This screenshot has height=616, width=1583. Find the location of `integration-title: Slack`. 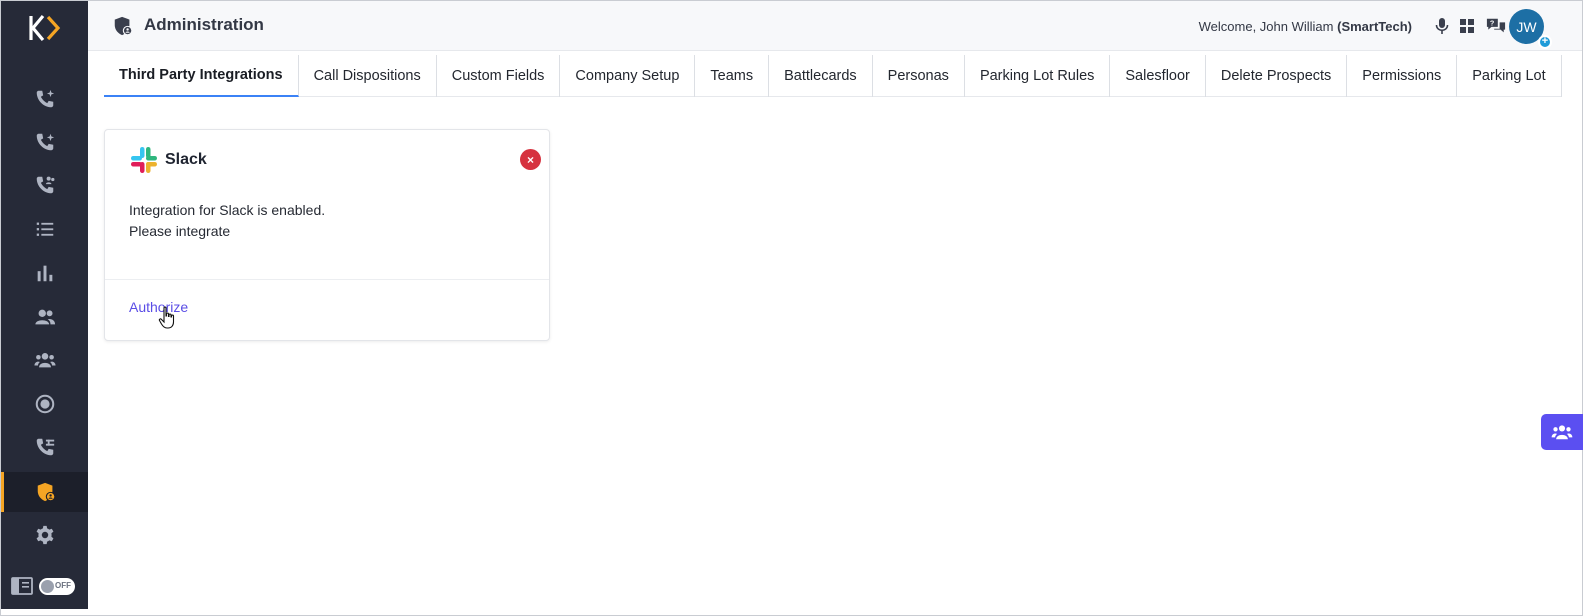

integration-title: Slack is located at coordinates (186, 159).